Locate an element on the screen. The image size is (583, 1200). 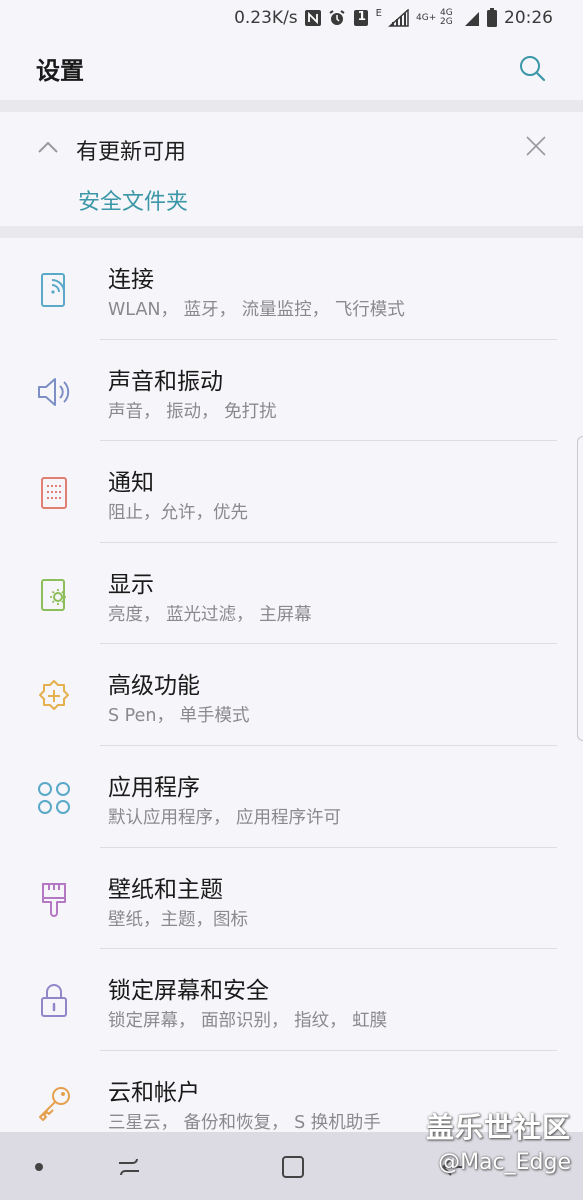
close-icon is located at coordinates (536, 146).